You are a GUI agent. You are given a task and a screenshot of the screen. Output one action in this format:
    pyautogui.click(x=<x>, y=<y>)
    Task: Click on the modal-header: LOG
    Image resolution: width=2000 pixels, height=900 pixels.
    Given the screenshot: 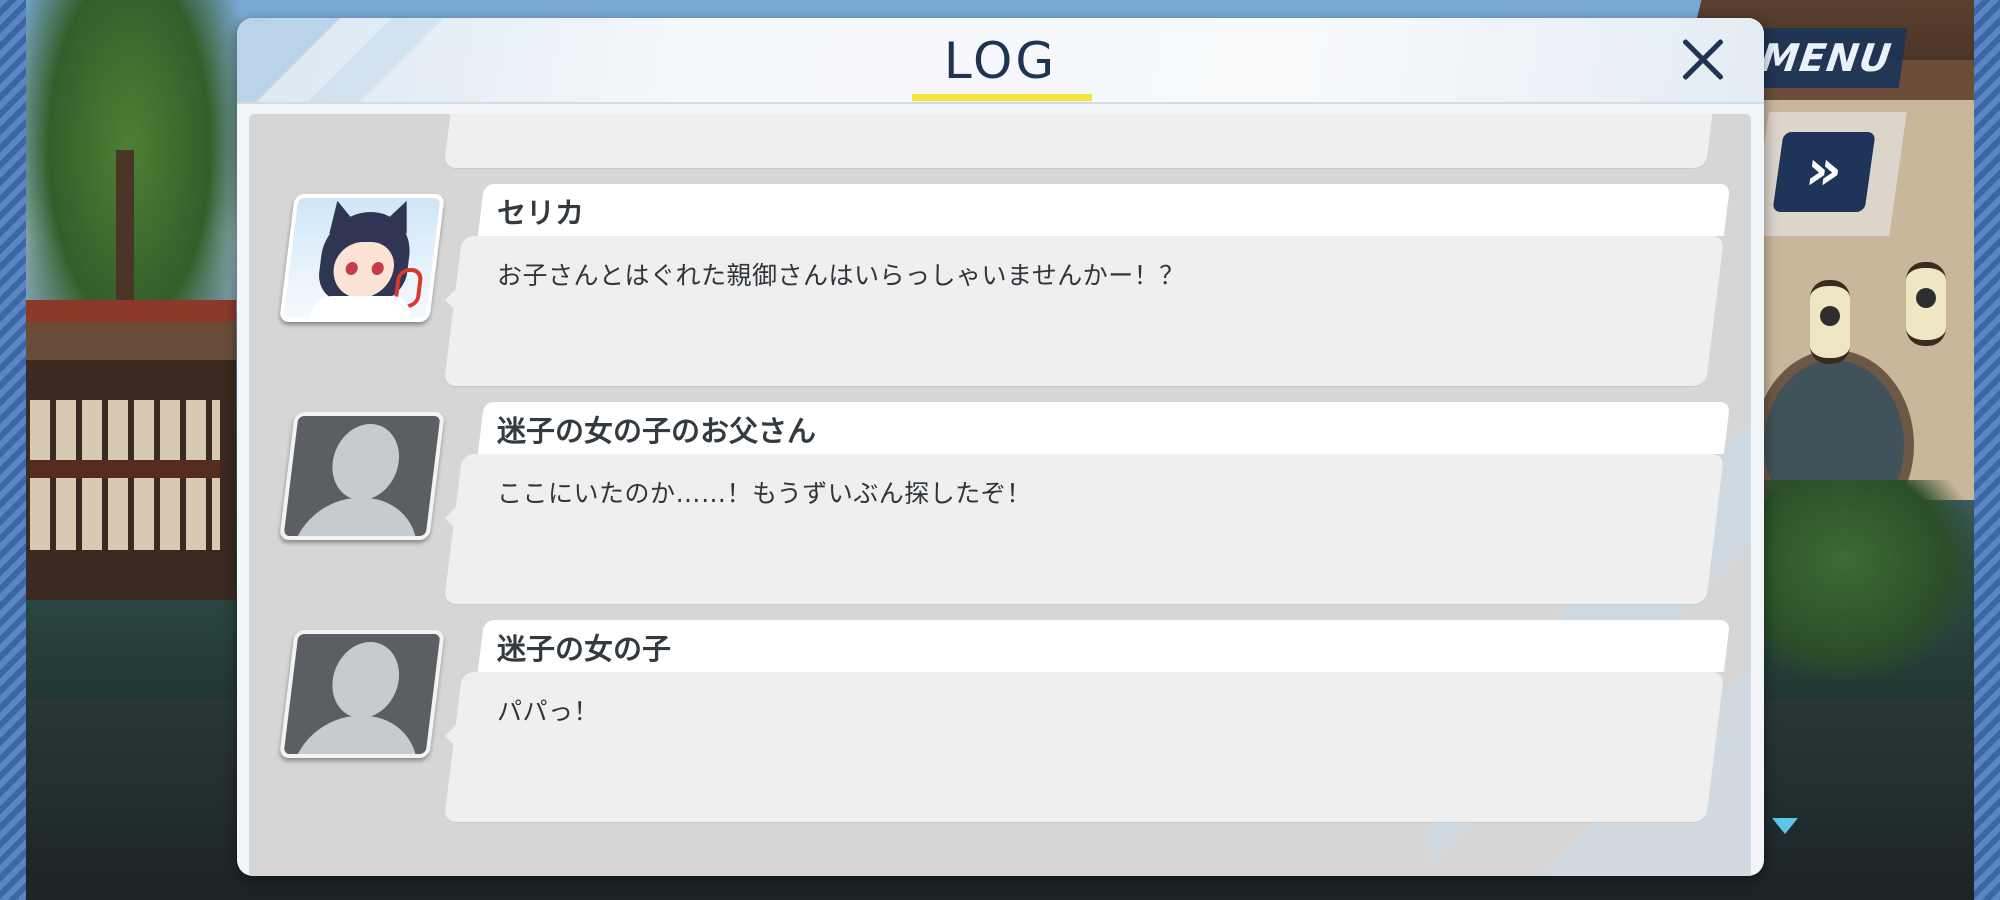 What is the action you would take?
    pyautogui.click(x=1000, y=61)
    